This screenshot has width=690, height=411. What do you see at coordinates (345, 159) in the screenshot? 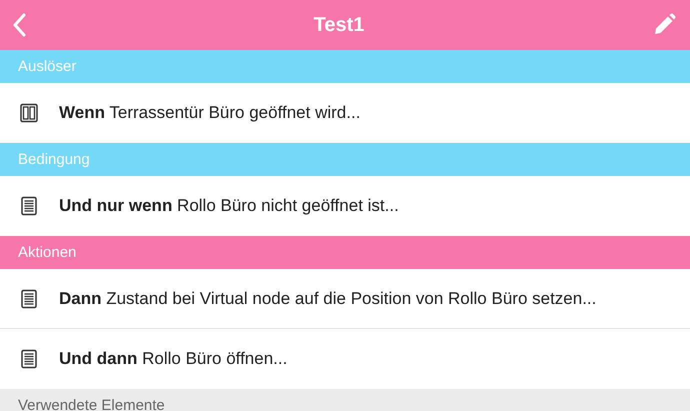
I see `section-header: Bedingung` at bounding box center [345, 159].